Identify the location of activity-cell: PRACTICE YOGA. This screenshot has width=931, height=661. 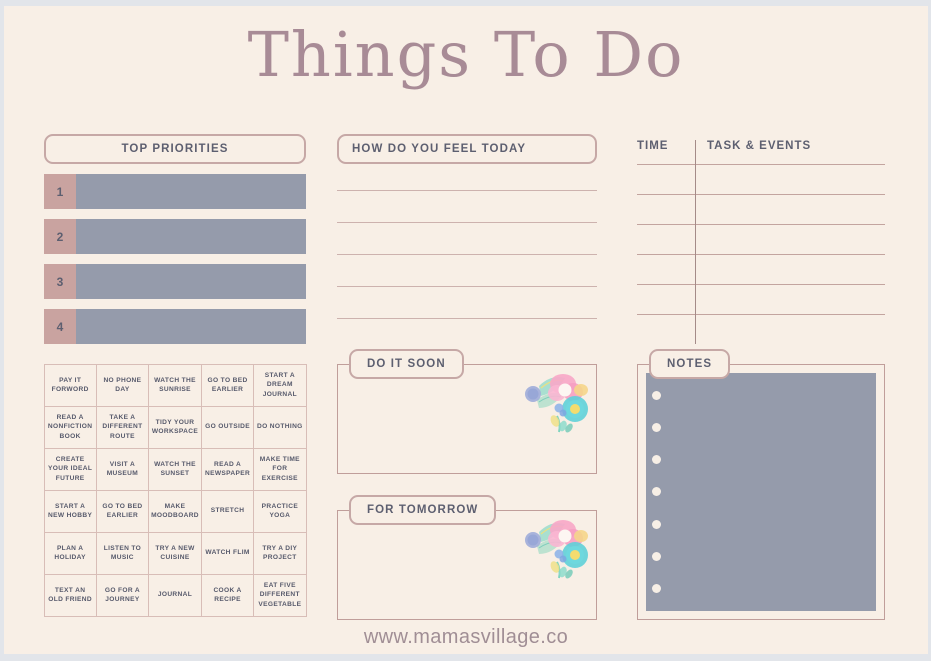
(280, 511).